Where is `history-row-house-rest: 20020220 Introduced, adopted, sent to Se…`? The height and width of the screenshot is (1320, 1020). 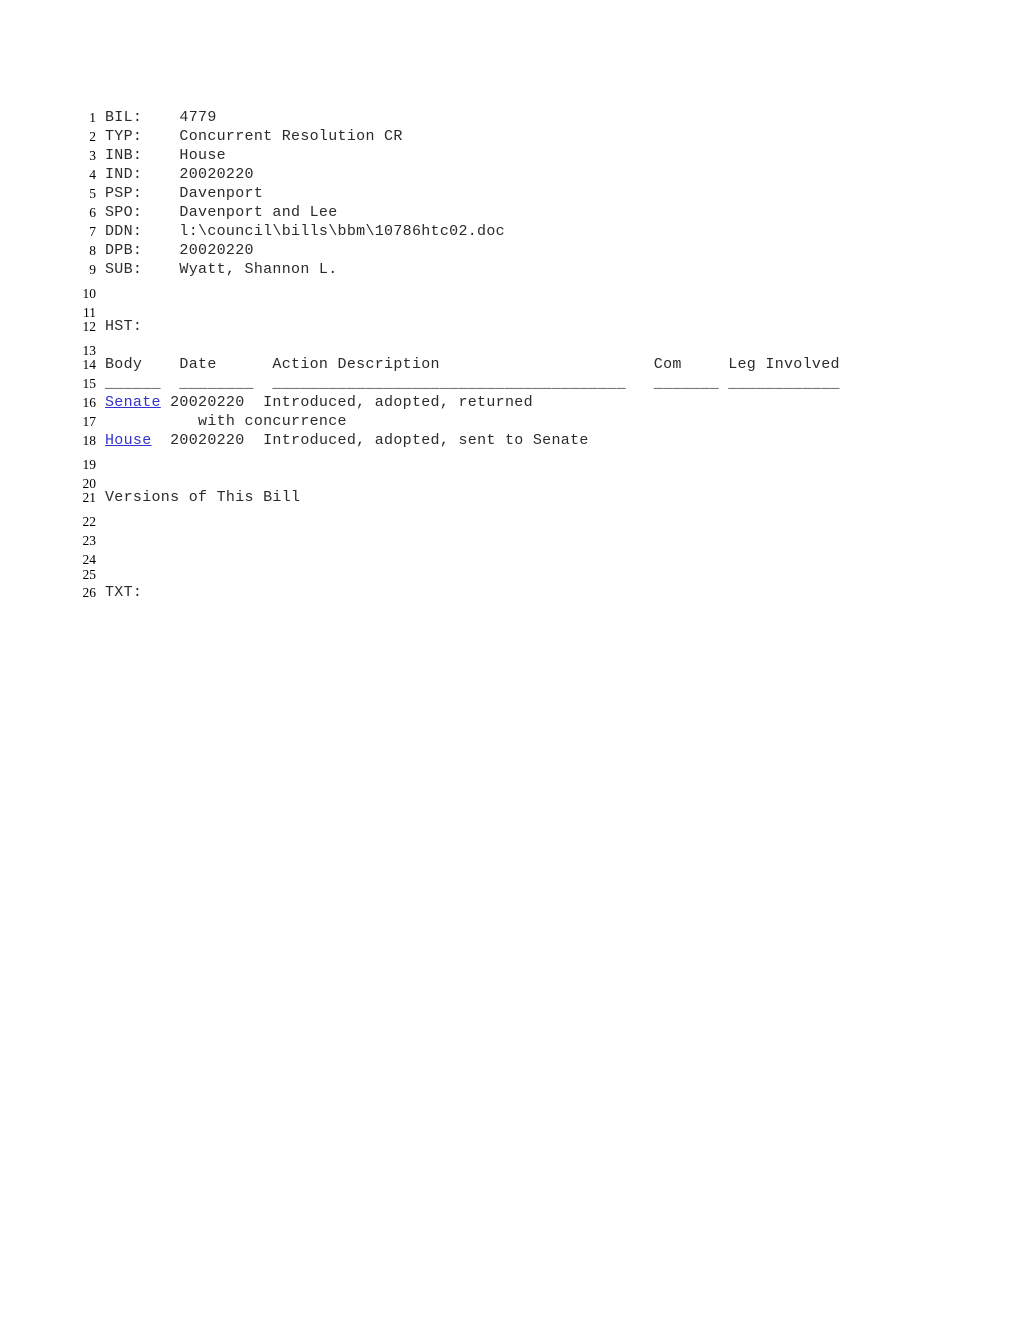
history-row-house-rest: 20020220 Introduced, adopted, sent to Se… is located at coordinates (370, 440).